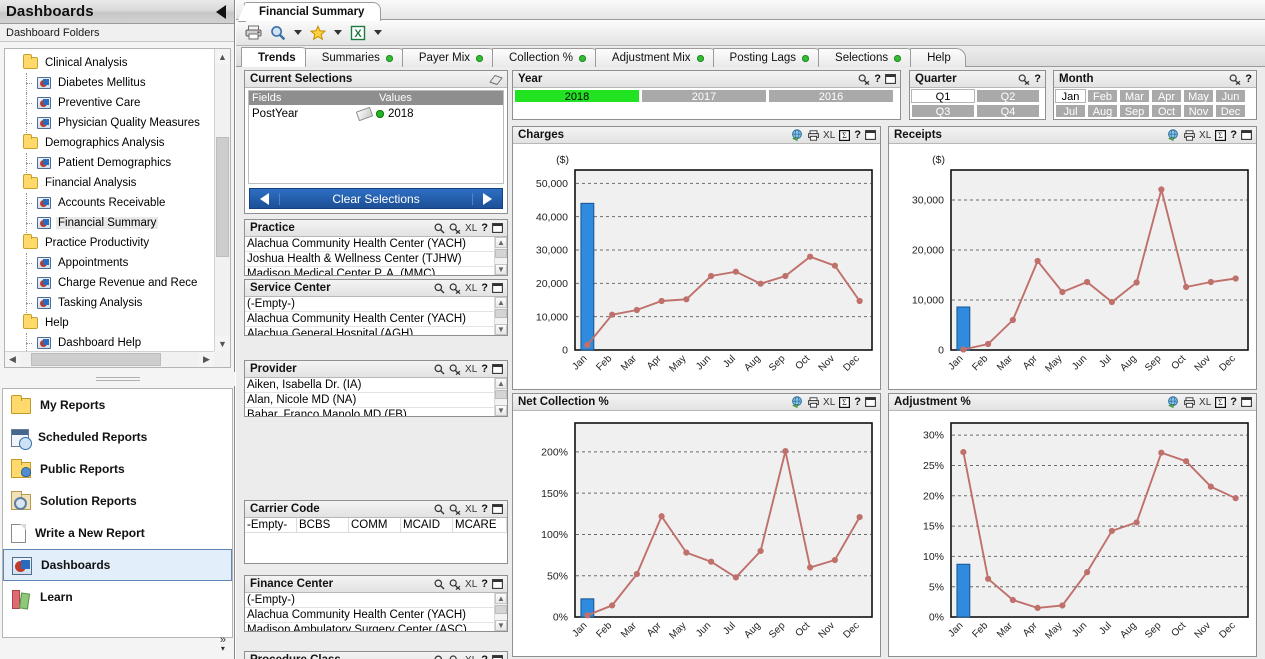 This screenshot has height=659, width=1265. What do you see at coordinates (656, 57) in the screenshot?
I see `sheet-tab-adjustment-mix: Adjustment Mix` at bounding box center [656, 57].